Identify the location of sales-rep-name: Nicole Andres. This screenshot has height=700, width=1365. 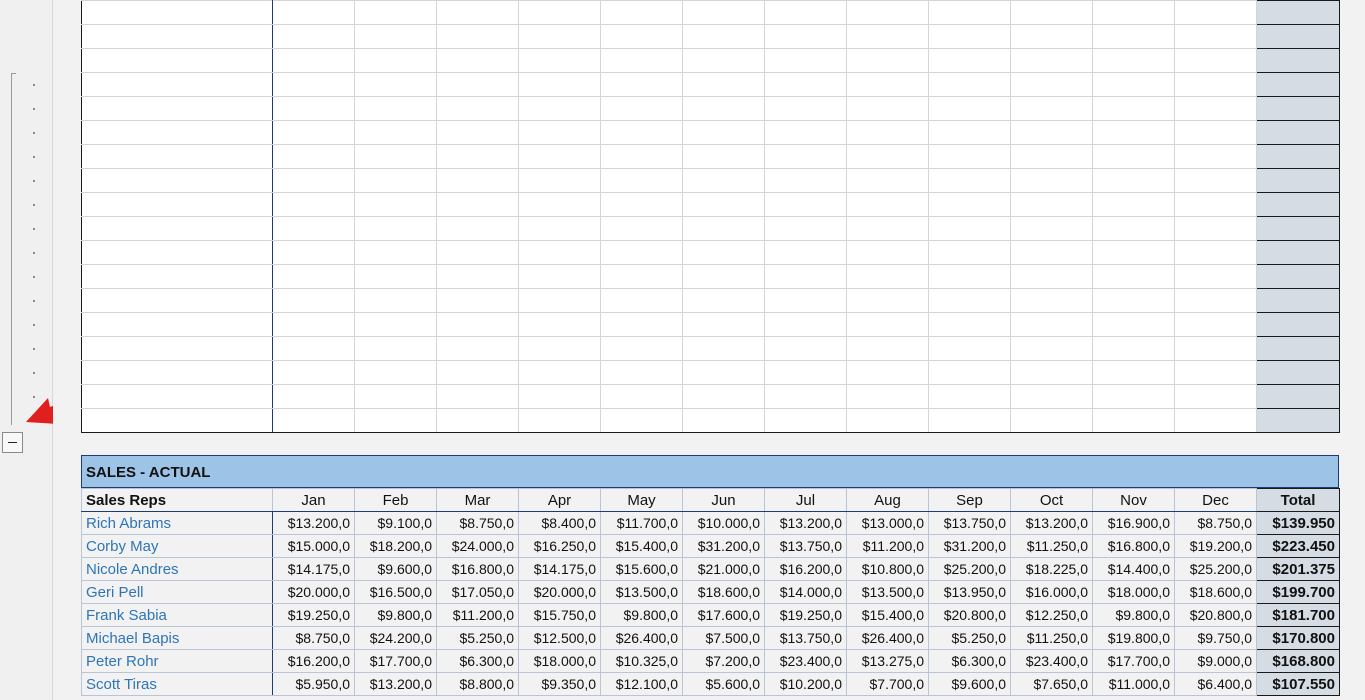
(177, 569).